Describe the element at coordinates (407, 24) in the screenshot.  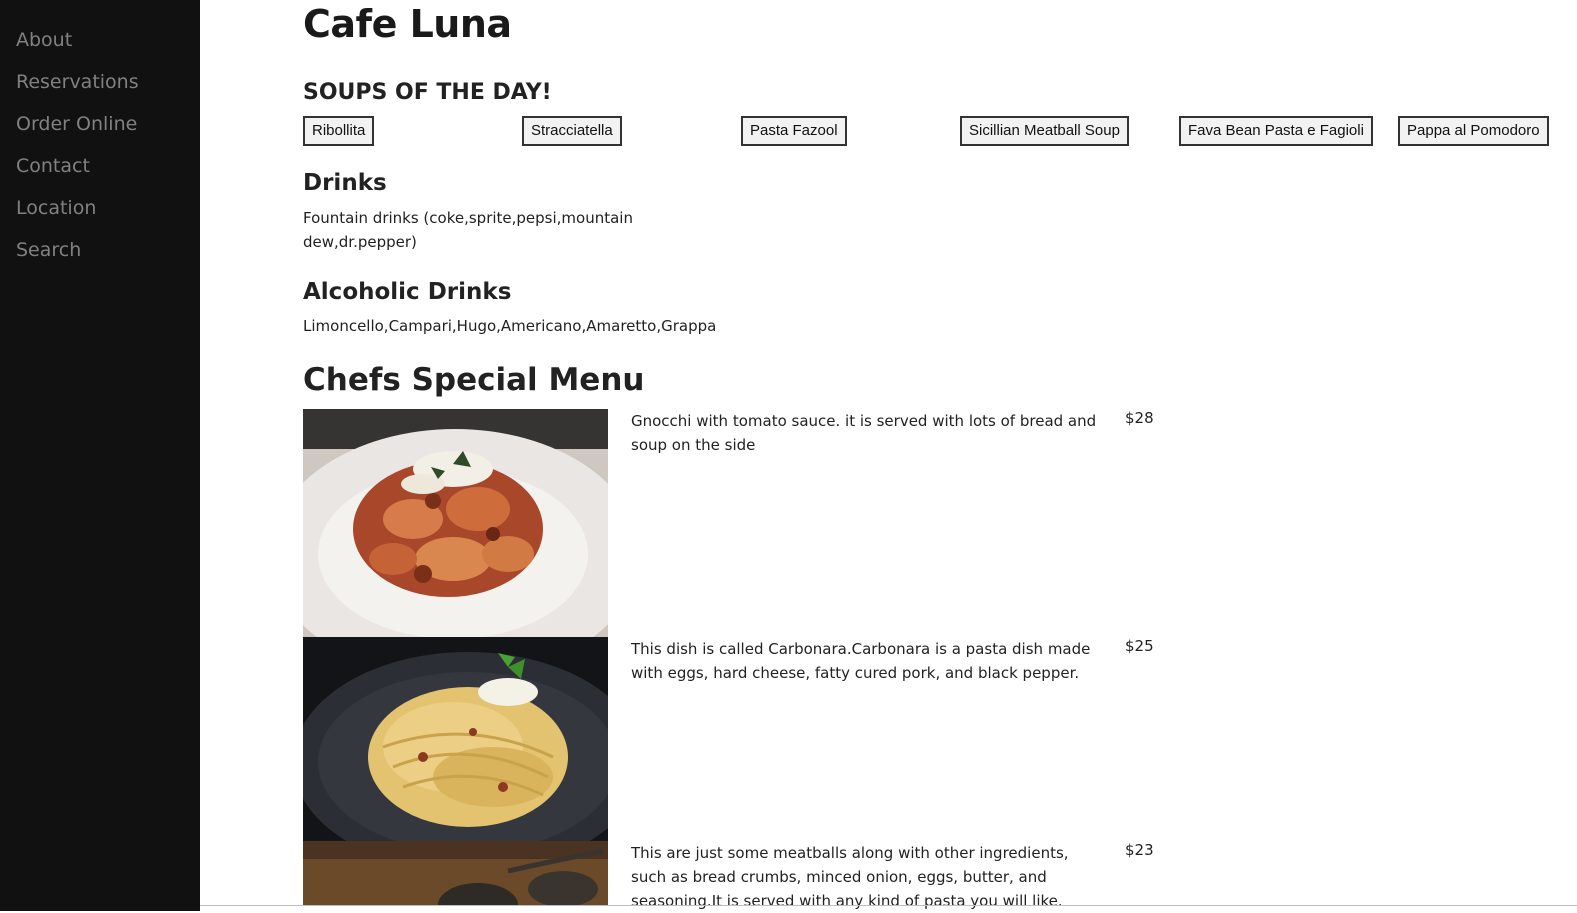
I see `page-title: Cafe Luna` at that location.